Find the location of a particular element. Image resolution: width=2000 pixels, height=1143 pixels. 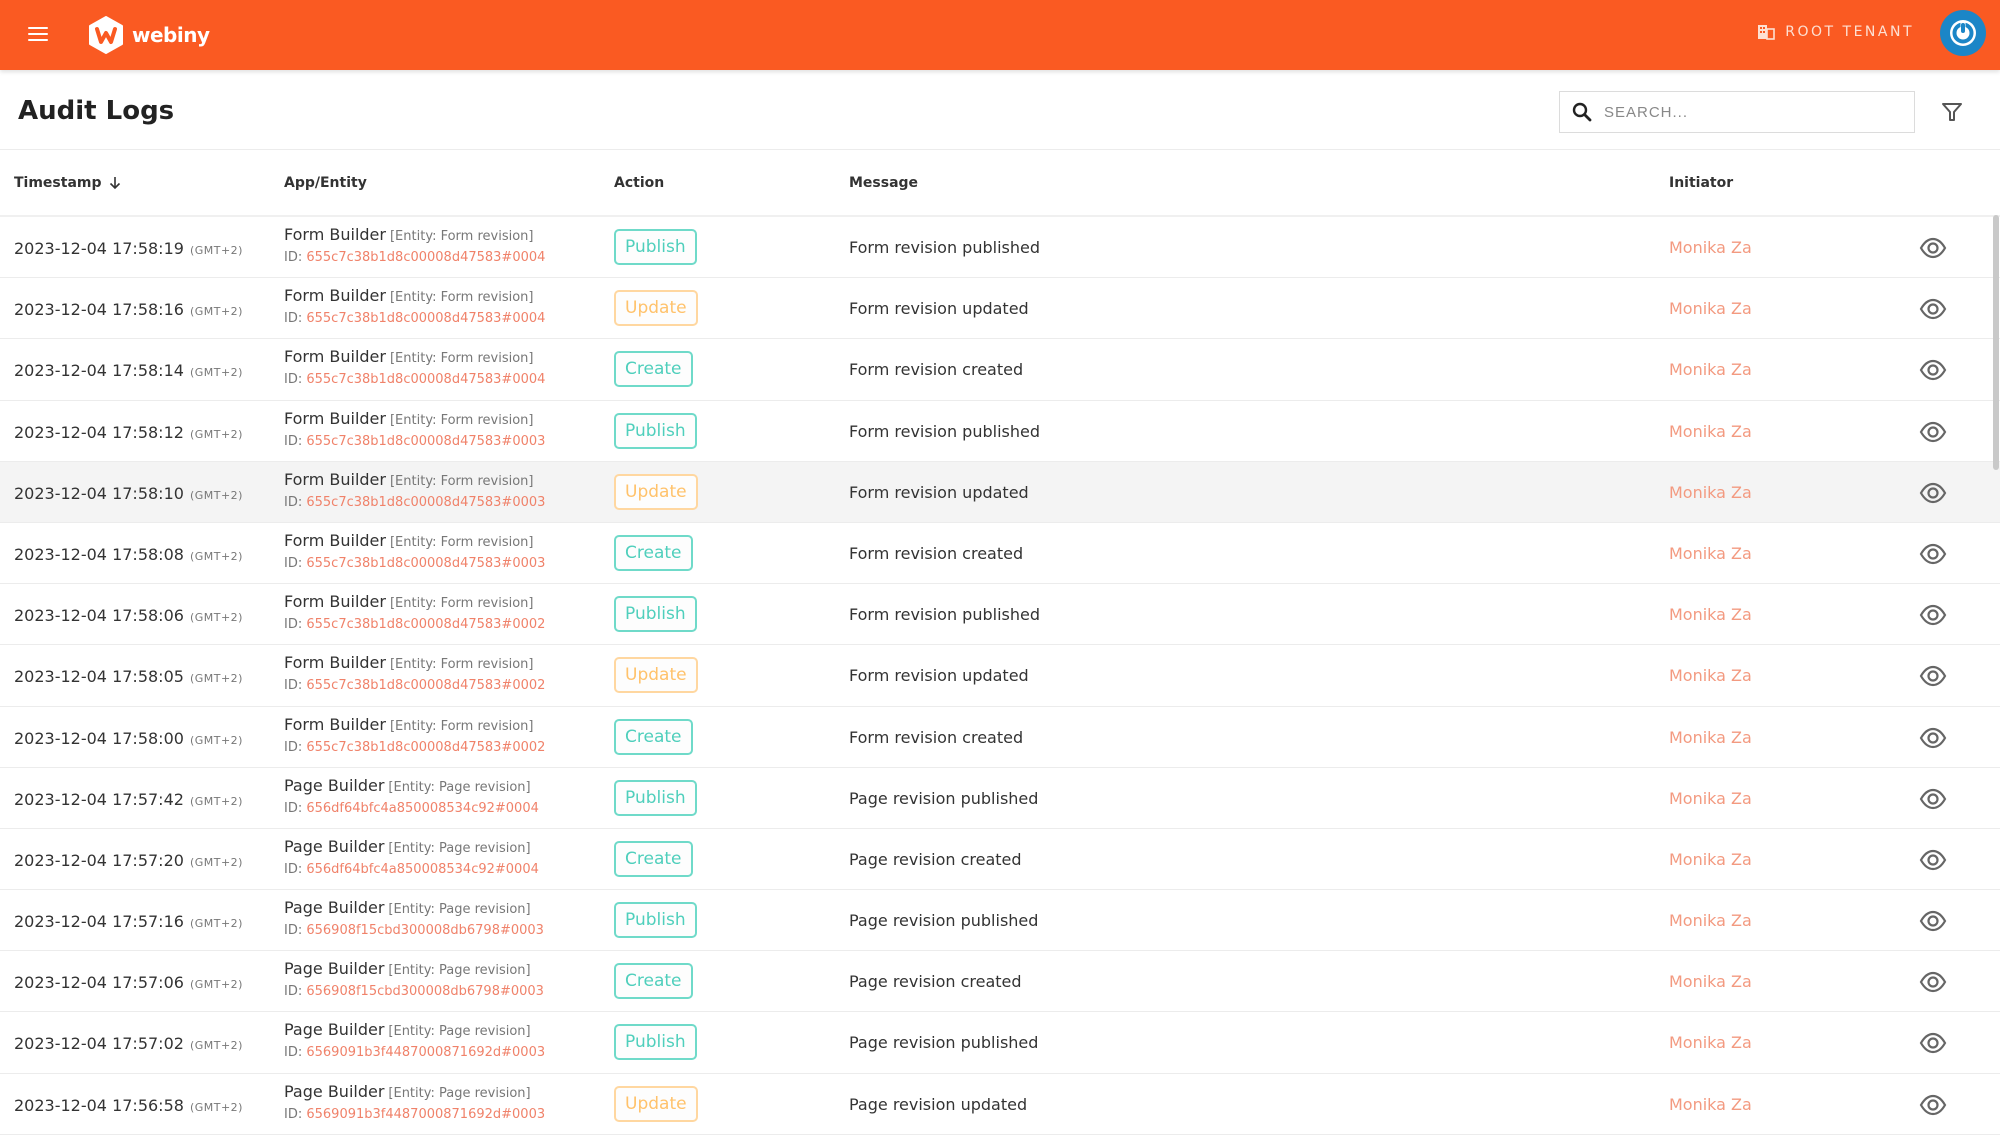

timestamp: 2023-12-04 17:58:05 is located at coordinates (99, 677).